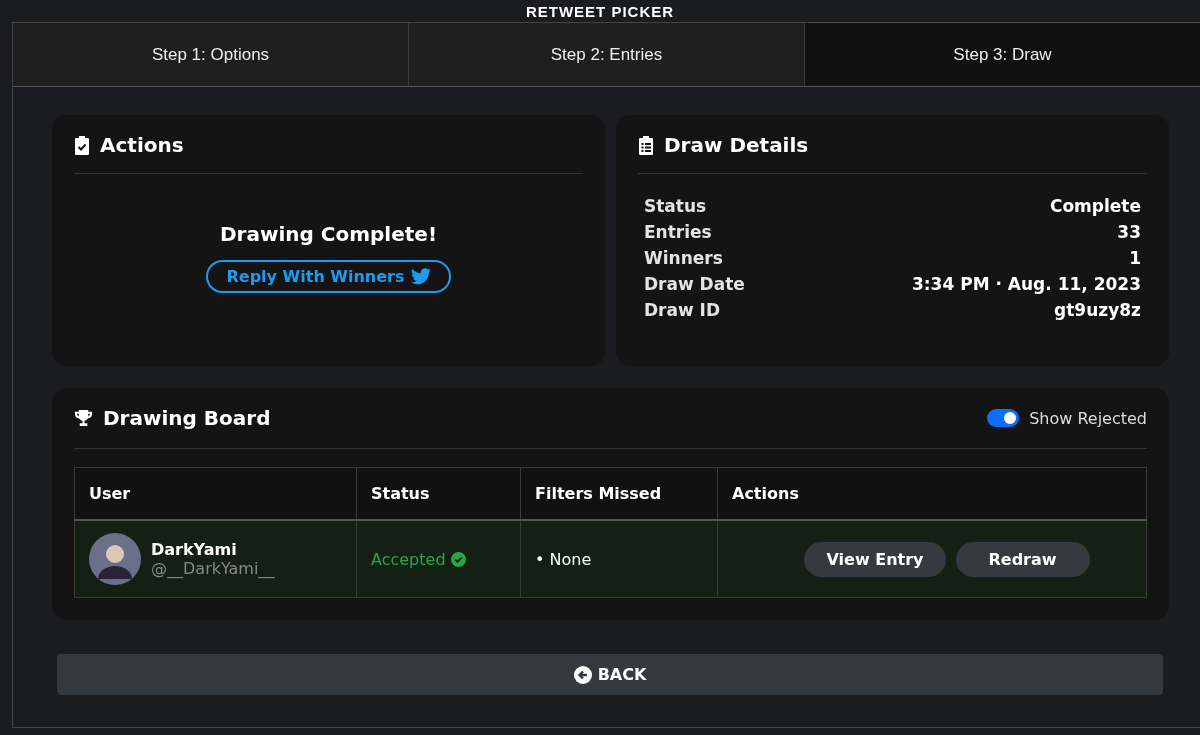 The height and width of the screenshot is (735, 1200). What do you see at coordinates (215, 493) in the screenshot?
I see `column-header: User` at bounding box center [215, 493].